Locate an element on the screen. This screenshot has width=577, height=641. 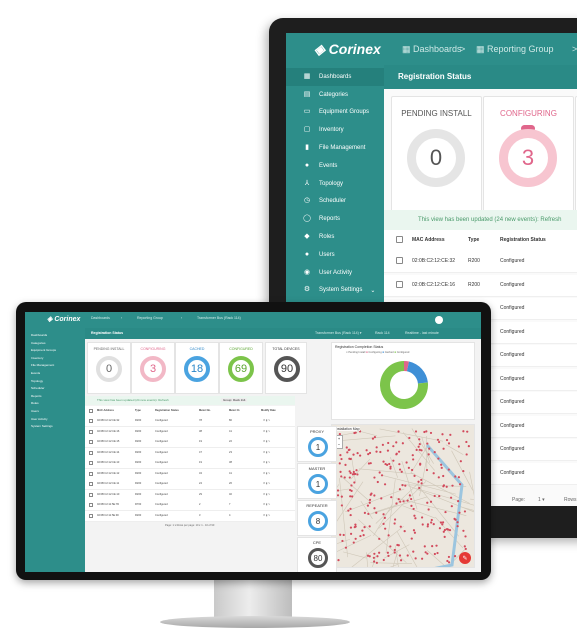
table-row: 02:0B:C2:12:CE:10 R200 Configured 29 40 ☑ ▮ ✎ is located at coordinates (190, 495).